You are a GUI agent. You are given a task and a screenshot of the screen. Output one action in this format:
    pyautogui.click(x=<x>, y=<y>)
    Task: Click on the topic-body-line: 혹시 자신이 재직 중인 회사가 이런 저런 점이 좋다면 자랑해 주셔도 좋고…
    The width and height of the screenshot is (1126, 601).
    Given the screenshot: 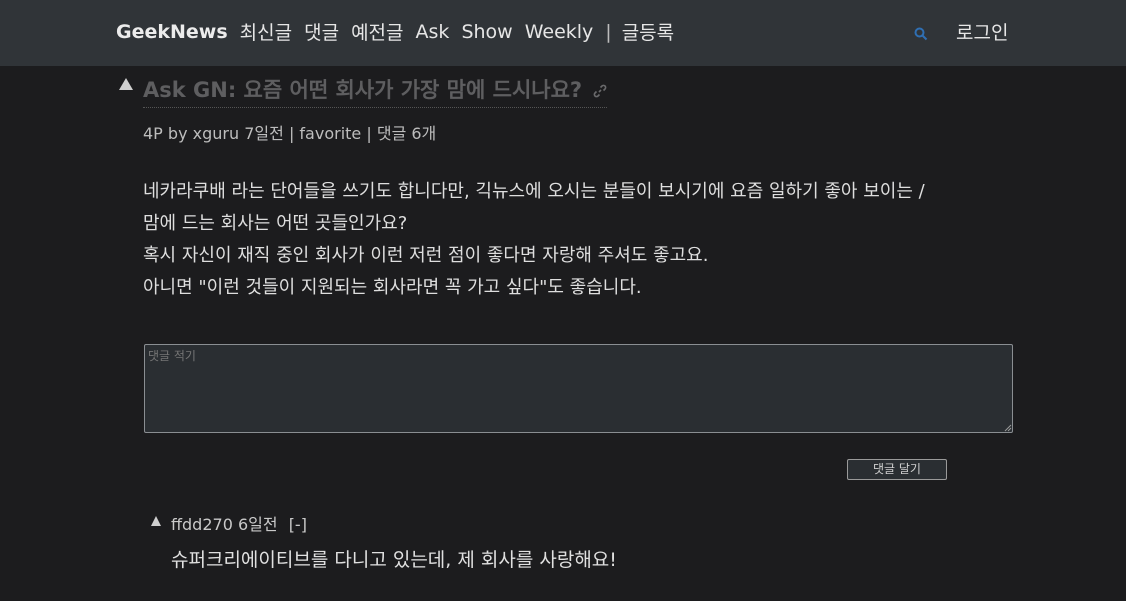 What is the action you would take?
    pyautogui.click(x=426, y=255)
    